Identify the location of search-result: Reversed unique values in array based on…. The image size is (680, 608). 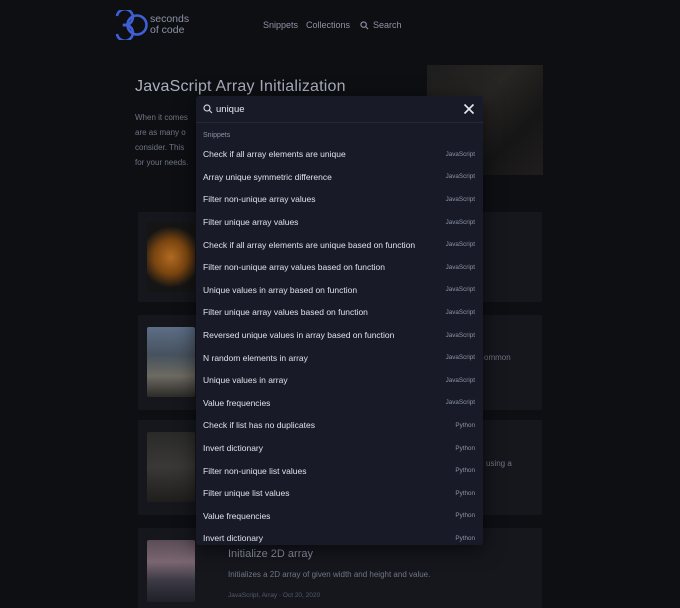
(339, 335).